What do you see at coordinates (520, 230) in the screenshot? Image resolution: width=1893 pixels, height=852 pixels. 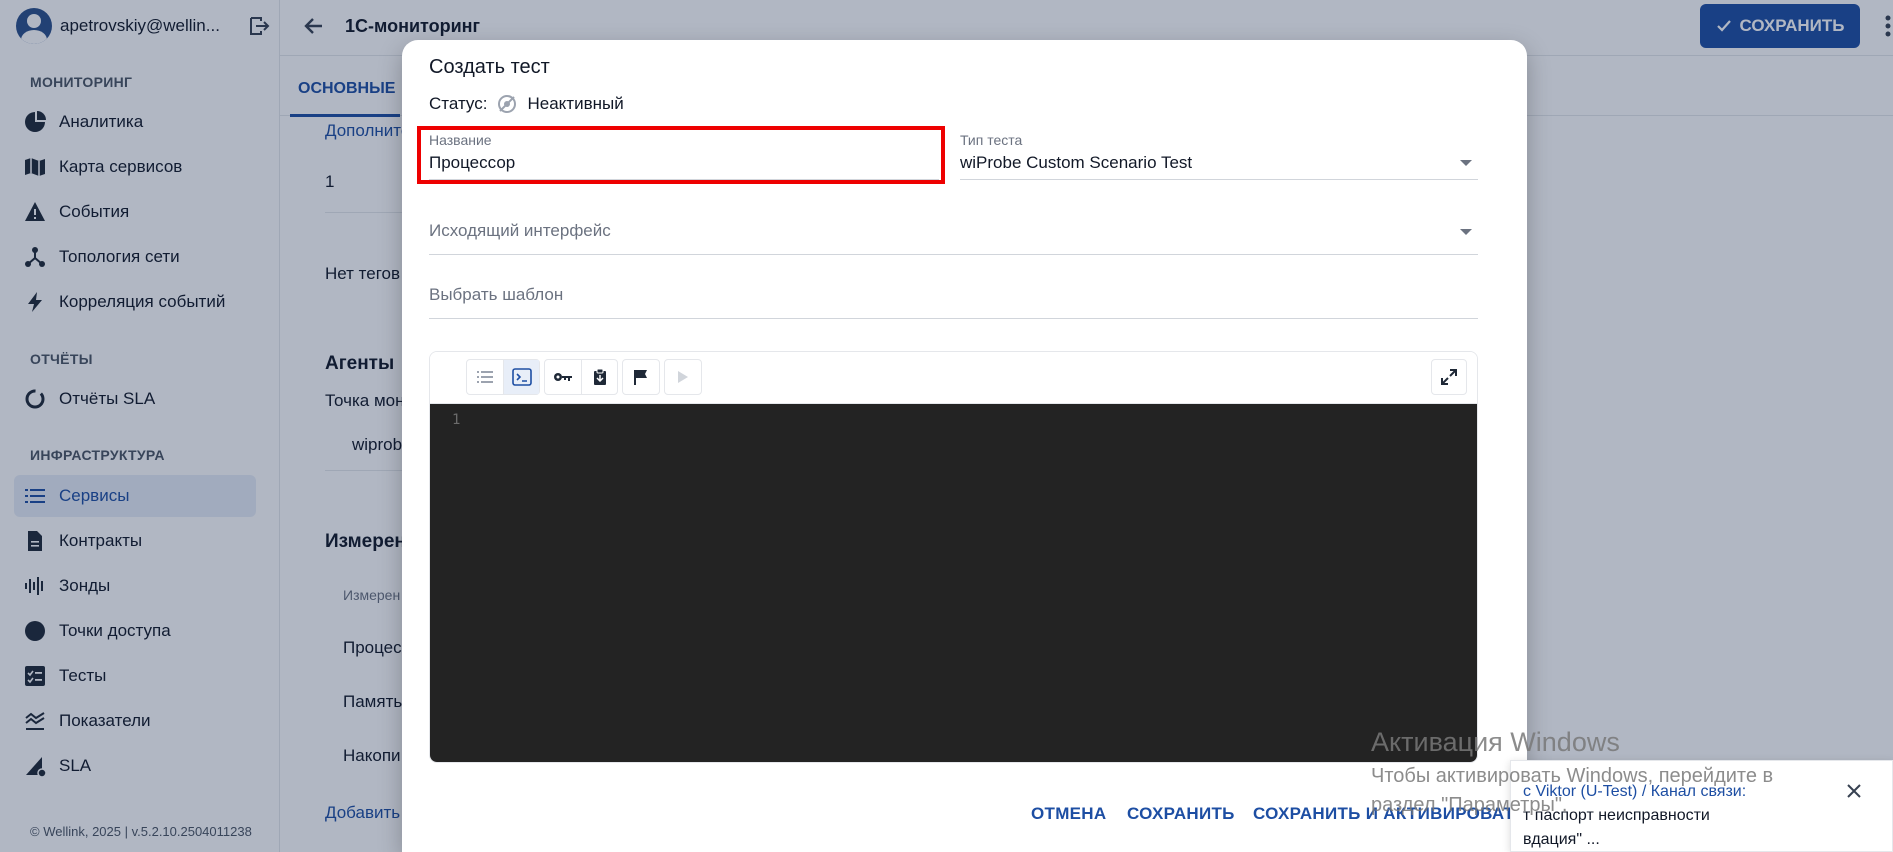 I see `outgoing-interface-placeholder: Исходящий интерфейс` at bounding box center [520, 230].